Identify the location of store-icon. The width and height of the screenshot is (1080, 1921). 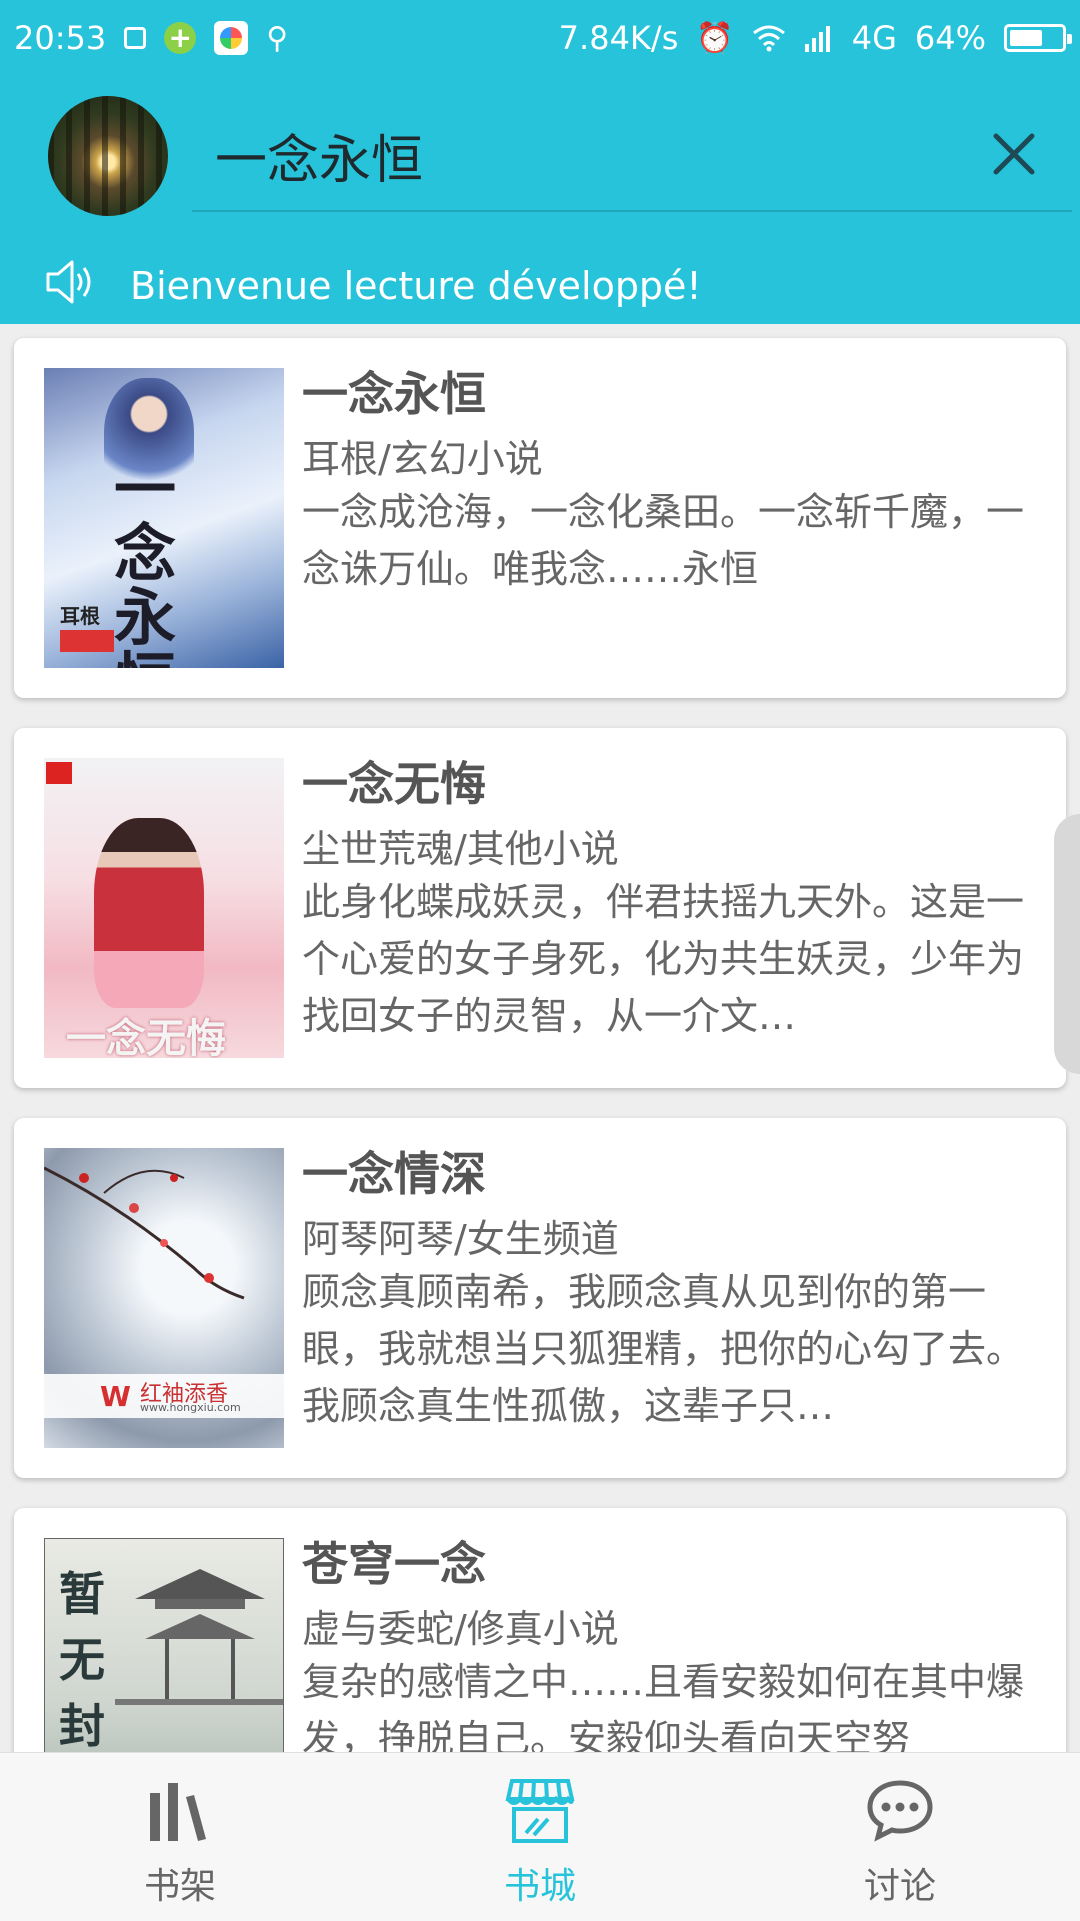
(540, 1811).